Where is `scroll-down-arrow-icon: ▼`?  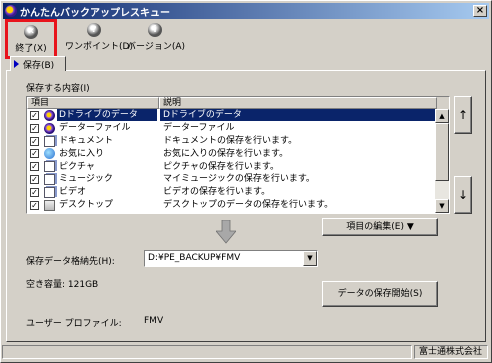
scroll-down-arrow-icon: ▼ is located at coordinates (442, 206).